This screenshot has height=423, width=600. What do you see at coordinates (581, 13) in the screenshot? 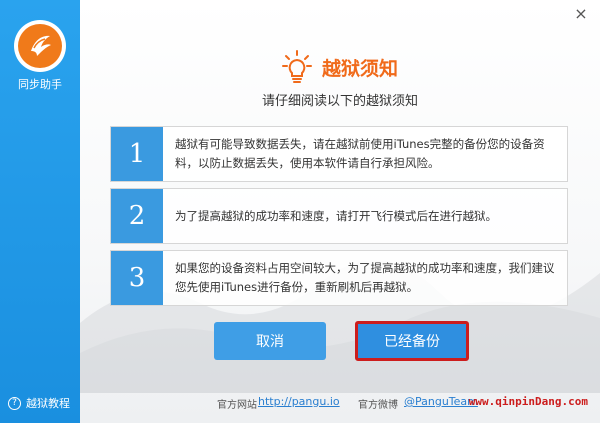
I see `close-button: ×` at bounding box center [581, 13].